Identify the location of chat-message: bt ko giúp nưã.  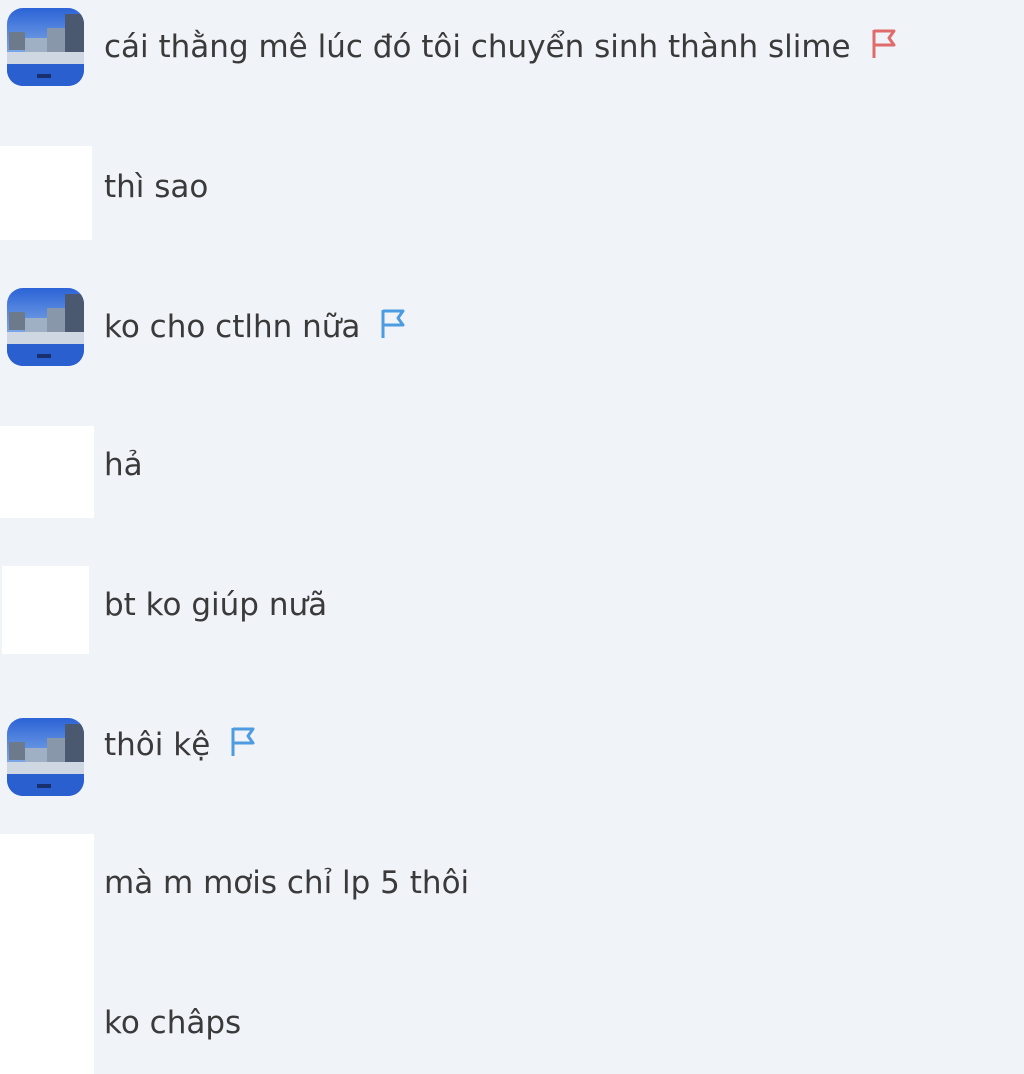
(512, 610).